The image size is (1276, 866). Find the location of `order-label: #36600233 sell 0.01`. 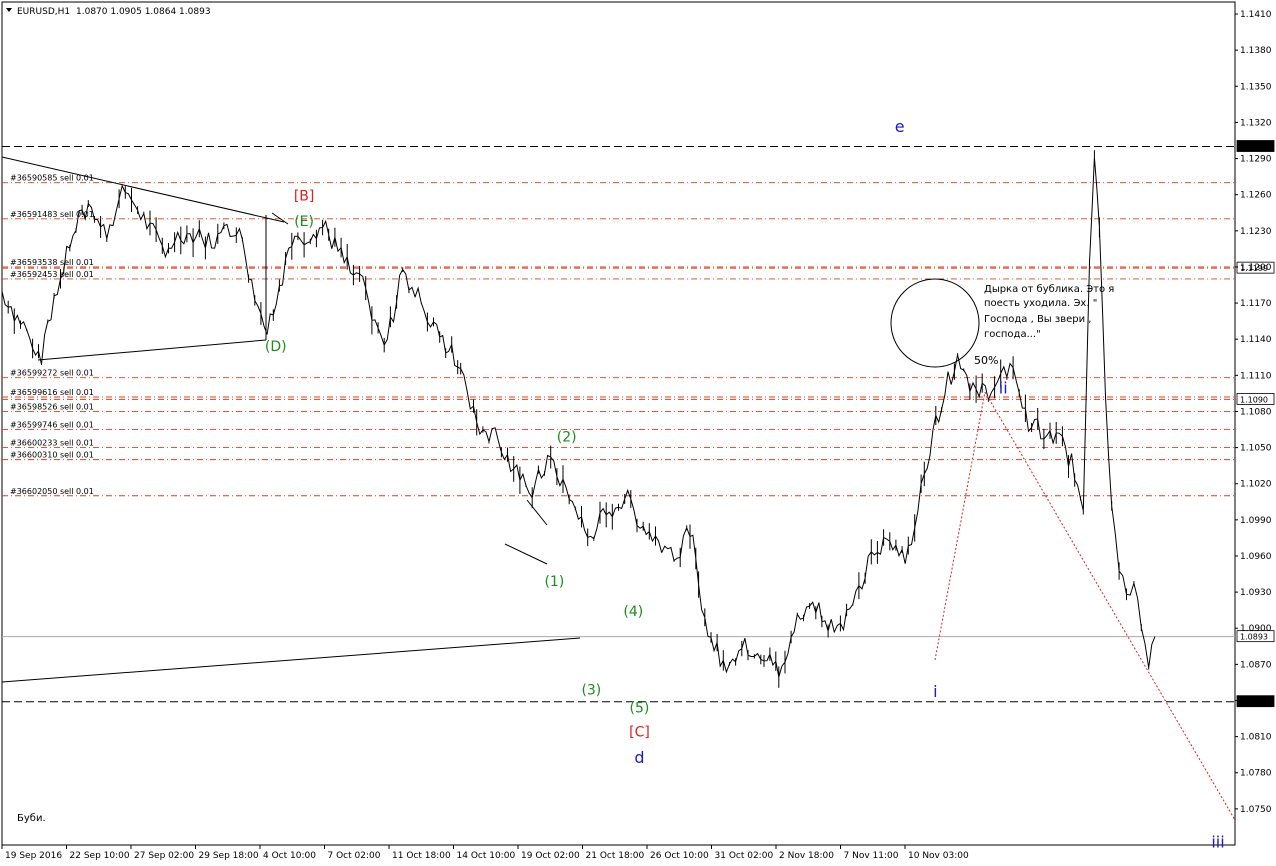

order-label: #36600233 sell 0.01 is located at coordinates (52, 443).